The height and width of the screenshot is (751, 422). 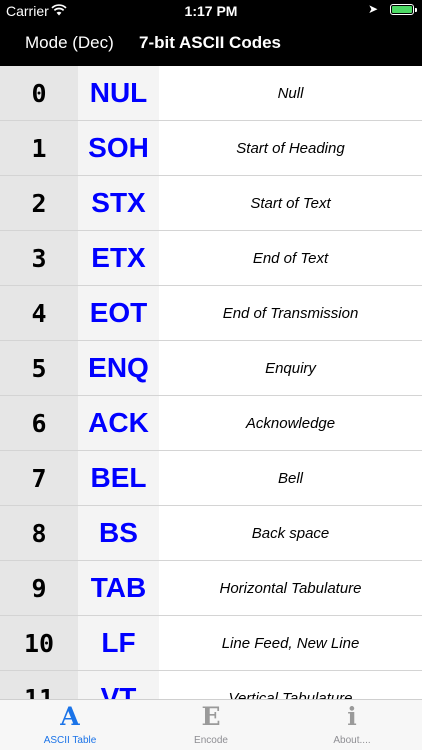 What do you see at coordinates (118, 368) in the screenshot?
I see `code-cell: ENQ` at bounding box center [118, 368].